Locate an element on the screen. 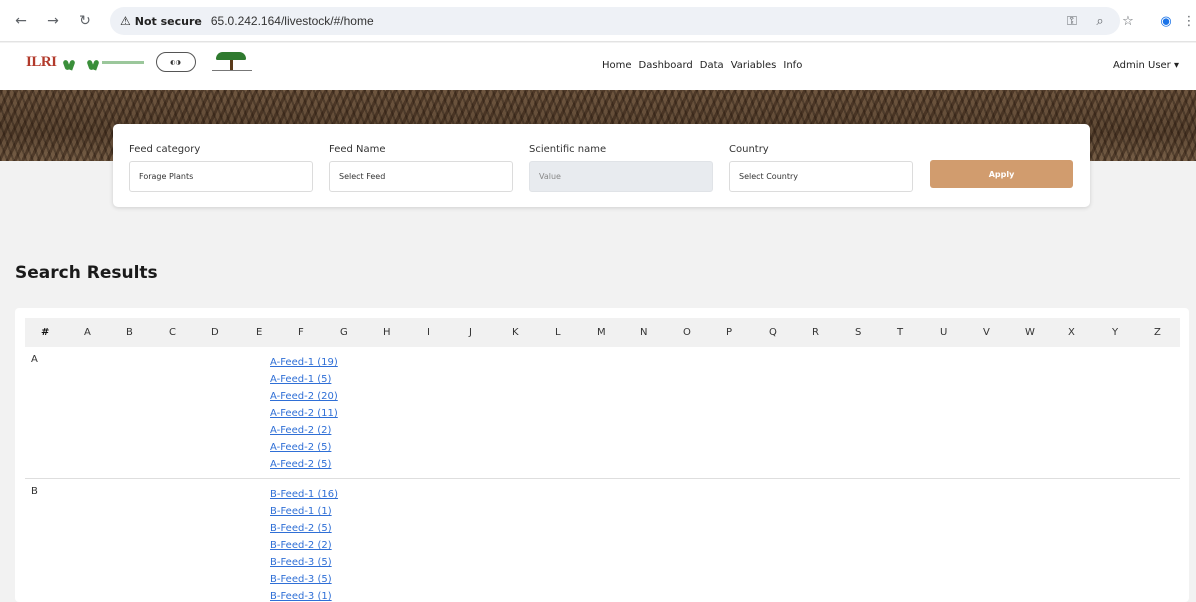 The image size is (1196, 602). nav-info: Info is located at coordinates (792, 65).